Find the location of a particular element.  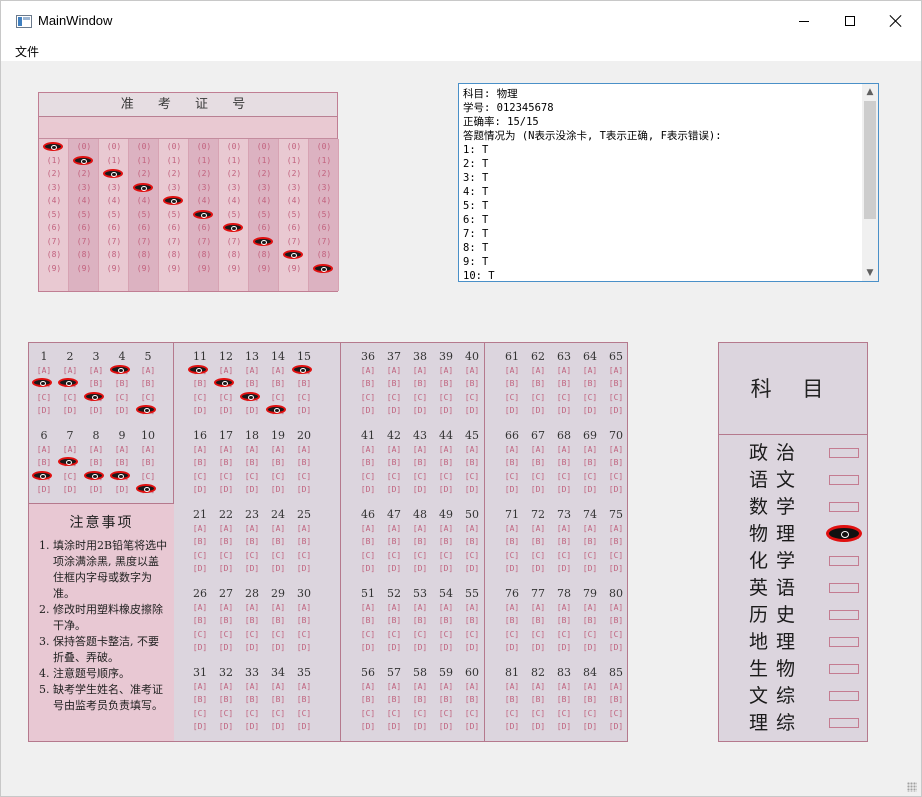

exam-digit-column: (0)(1)(2)(3)(4)(5)(6)(7)(8)(9) is located at coordinates (174, 215).